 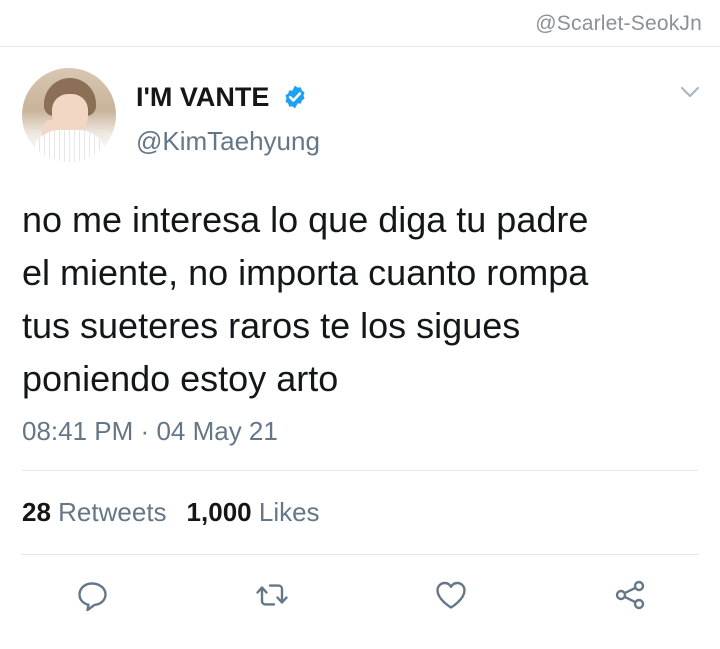 What do you see at coordinates (78, 431) in the screenshot?
I see `tweet-time: 08:41 PM` at bounding box center [78, 431].